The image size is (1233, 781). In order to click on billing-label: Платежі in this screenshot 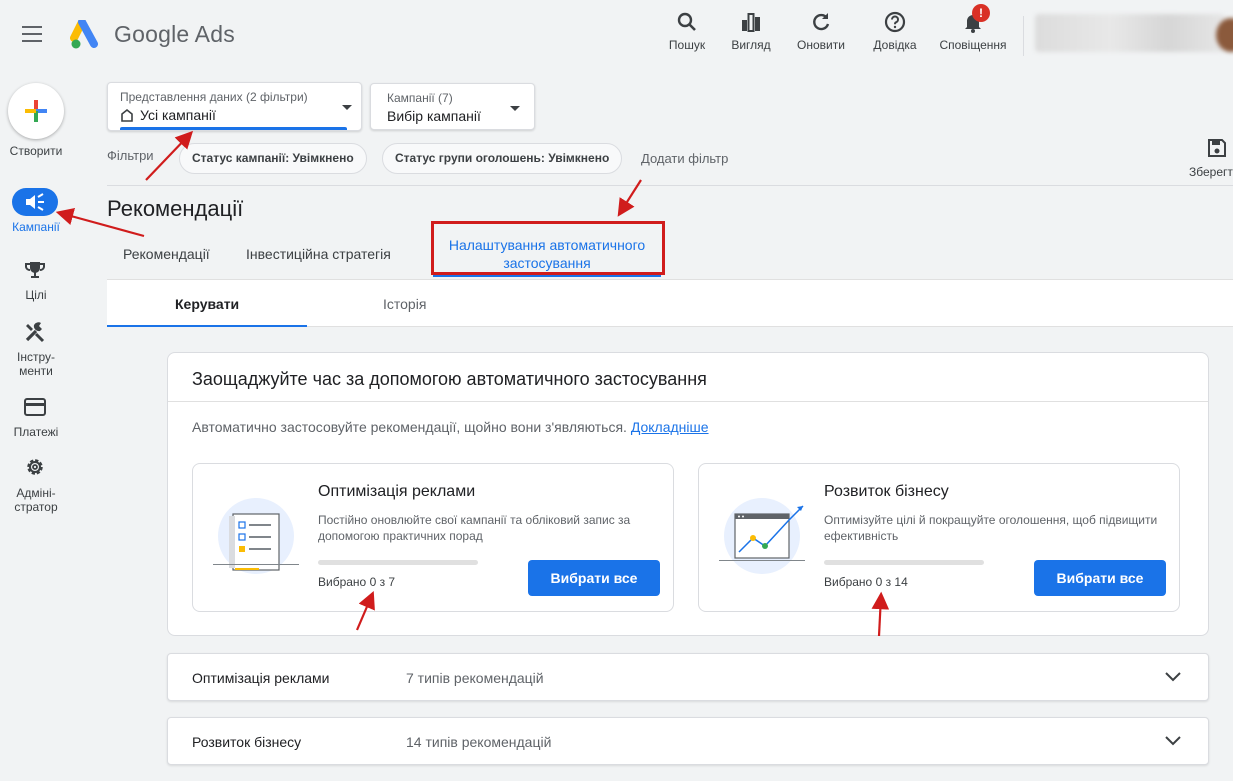, I will do `click(36, 432)`.